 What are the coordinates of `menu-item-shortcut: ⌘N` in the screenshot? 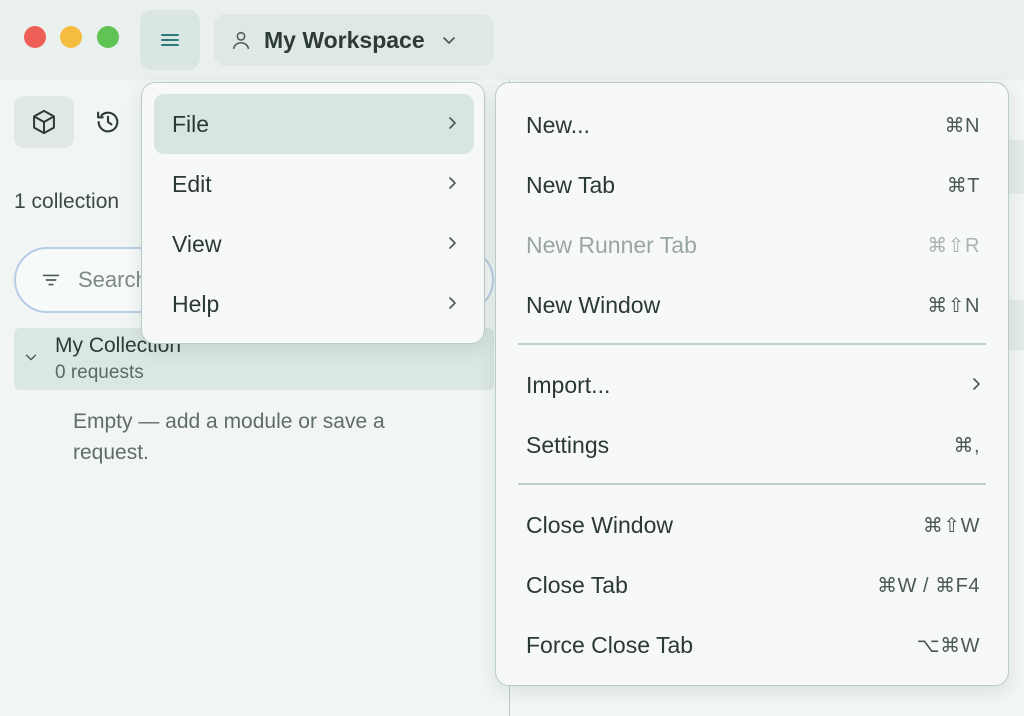 It's located at (962, 125).